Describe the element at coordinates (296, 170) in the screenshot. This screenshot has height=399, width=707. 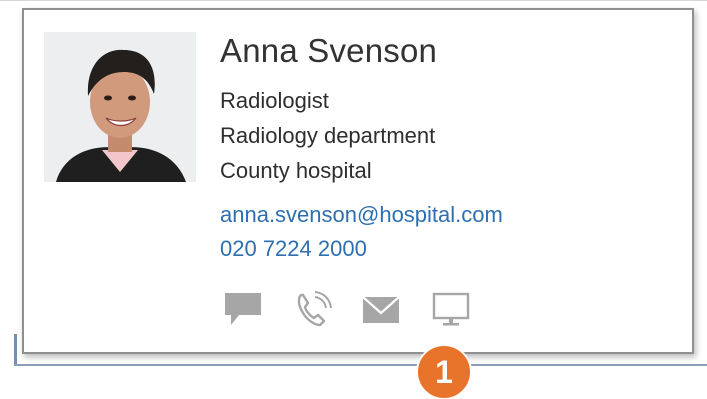
I see `contact-organization: County hospital` at that location.